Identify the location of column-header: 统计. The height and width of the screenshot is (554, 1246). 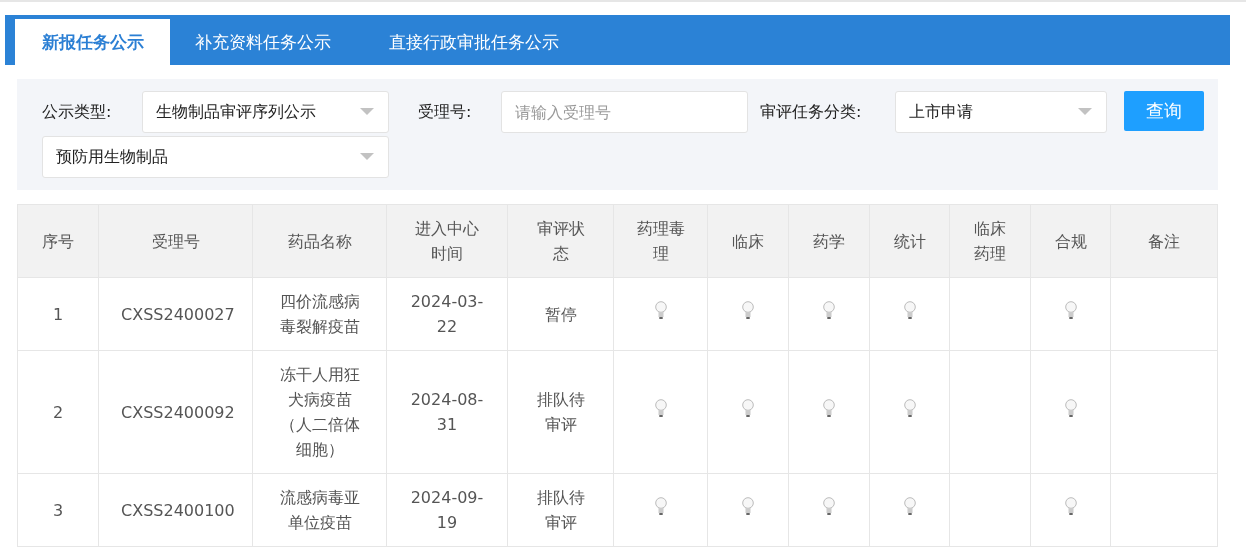
(909, 241).